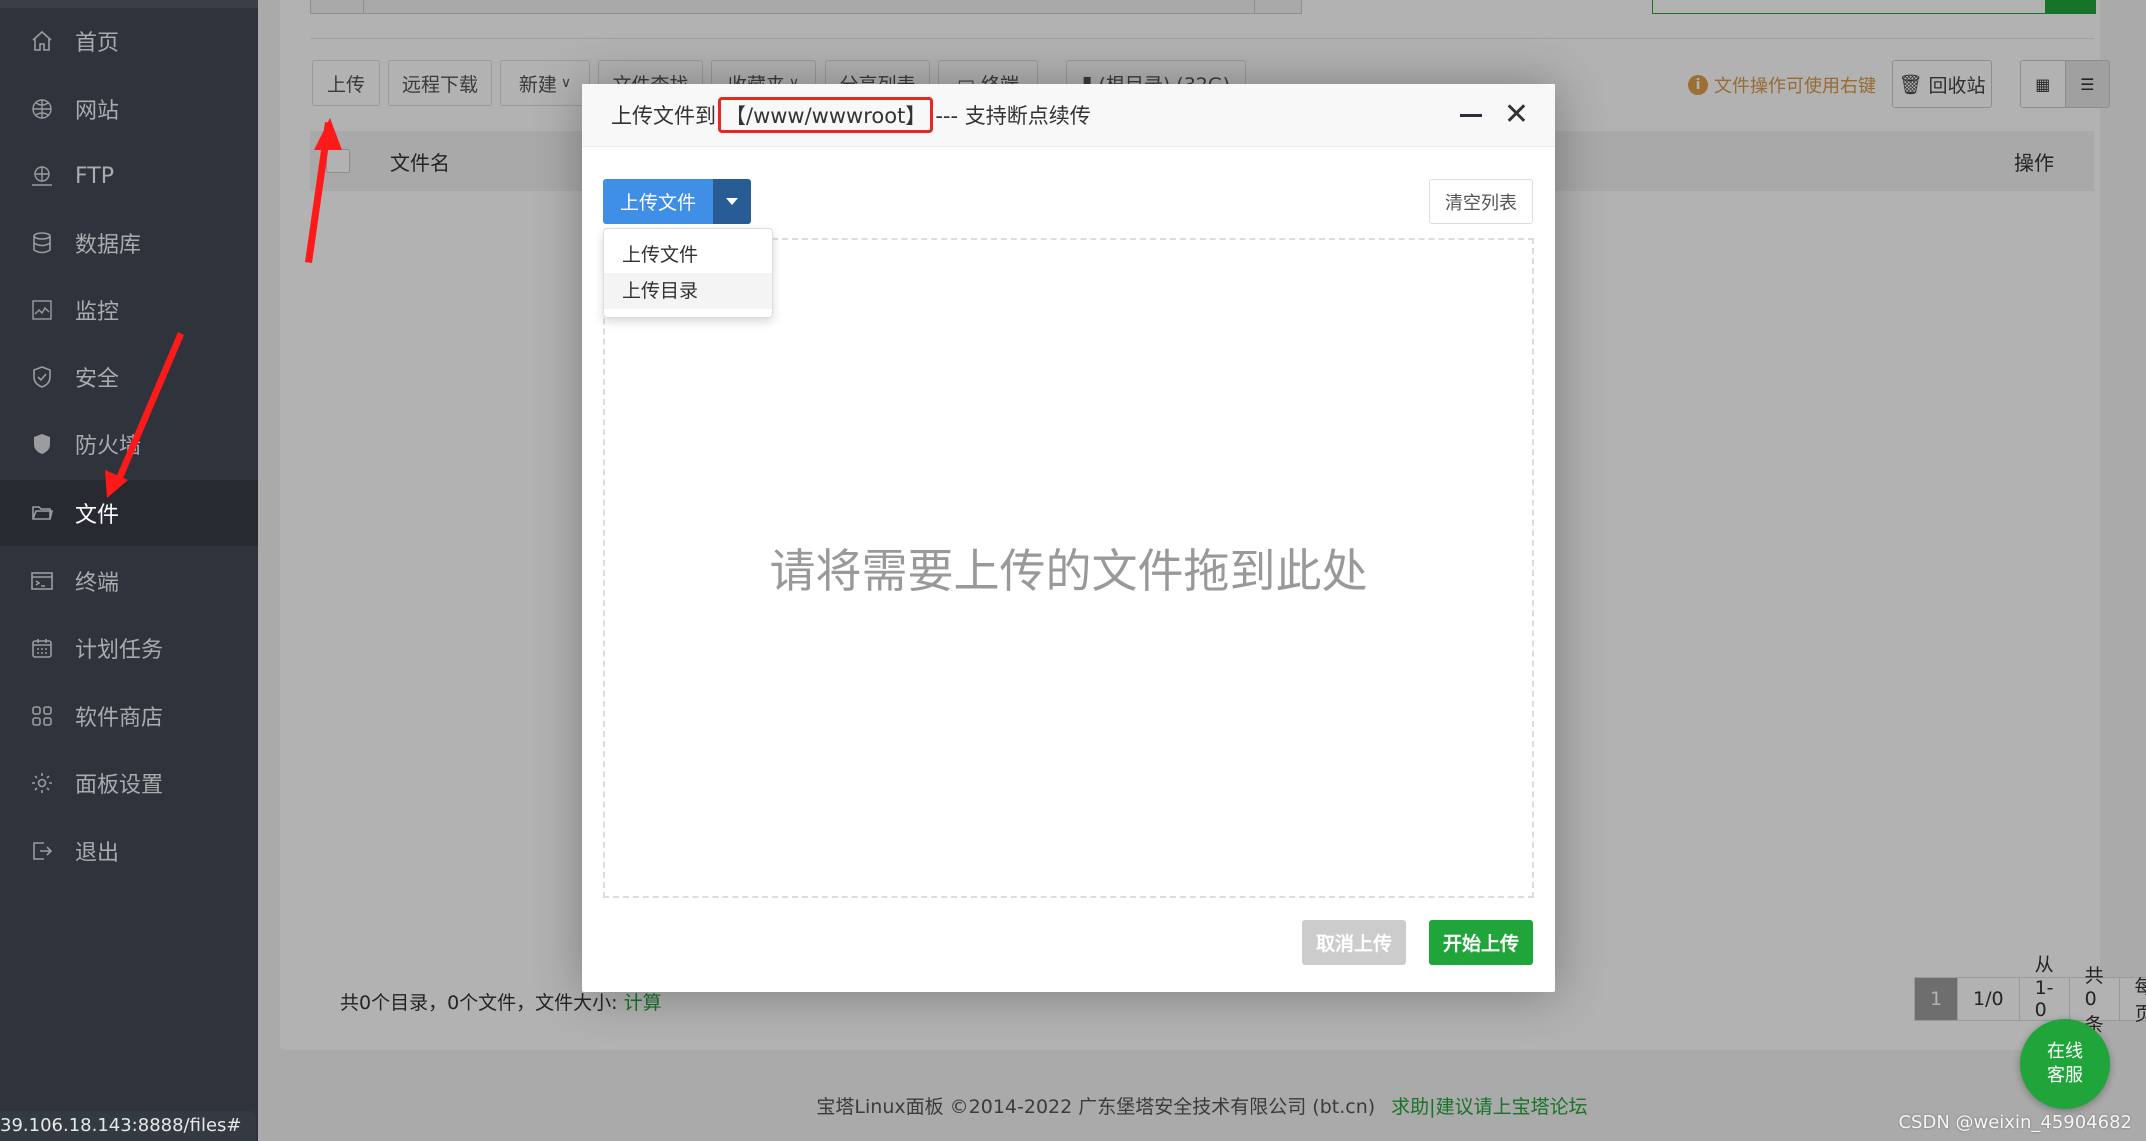  Describe the element at coordinates (97, 515) in the screenshot. I see `sidebar-item-label: 文件` at that location.